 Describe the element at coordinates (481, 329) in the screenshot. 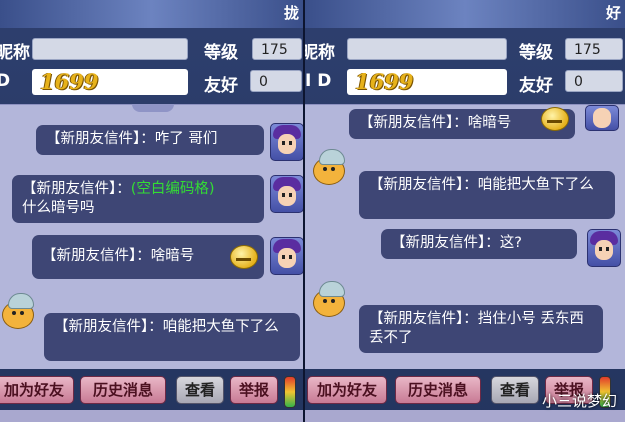

I see `message-bubble: 【新朋友信件】：挡住小号 丢东西丢不了` at that location.